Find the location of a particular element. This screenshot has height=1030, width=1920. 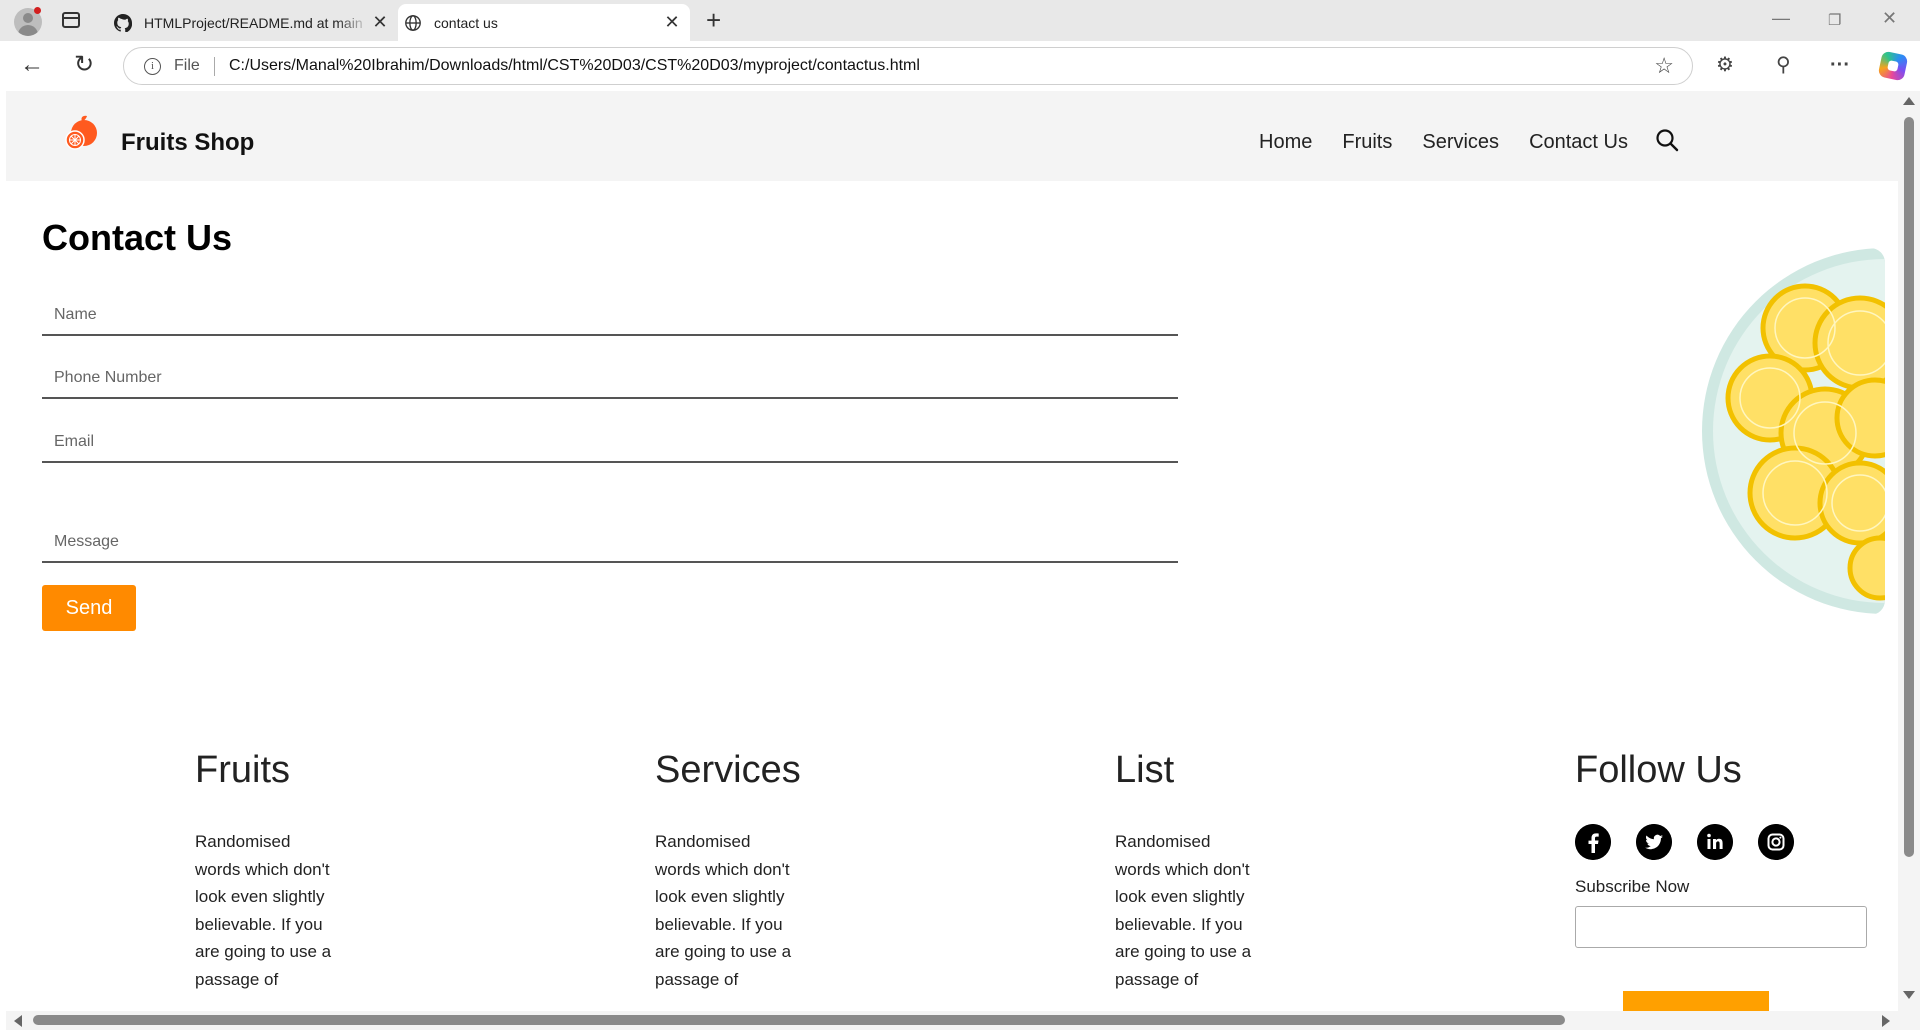

vertical-scrollbar is located at coordinates (1909, 551).